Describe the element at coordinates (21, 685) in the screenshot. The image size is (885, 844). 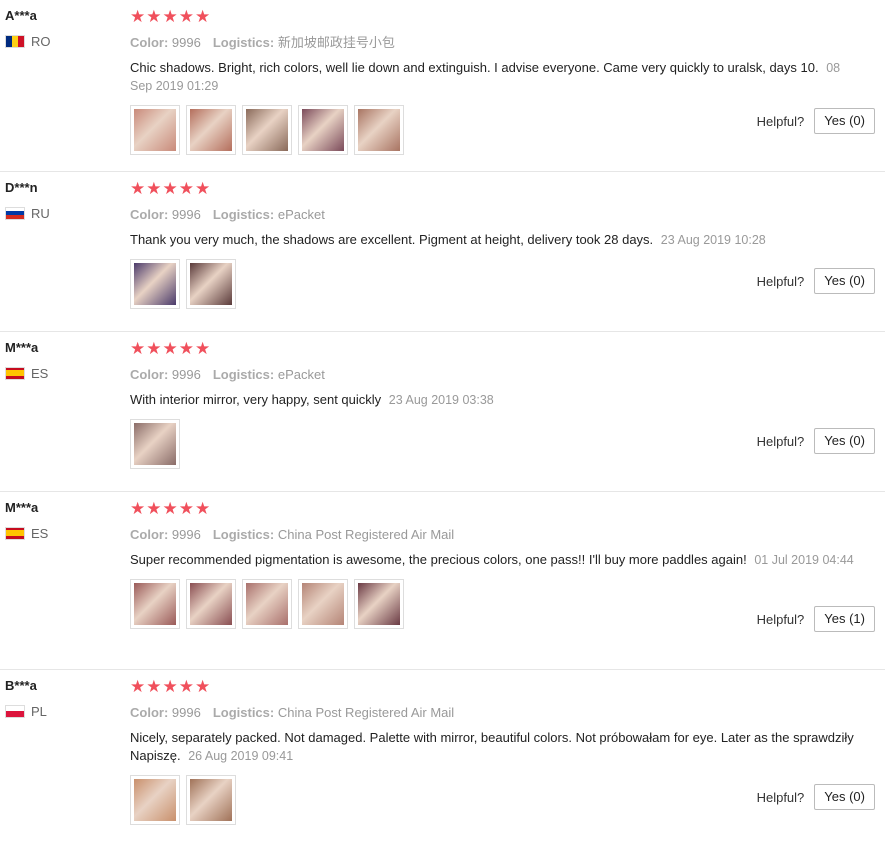
I see `reviewer-name: B***a` at that location.